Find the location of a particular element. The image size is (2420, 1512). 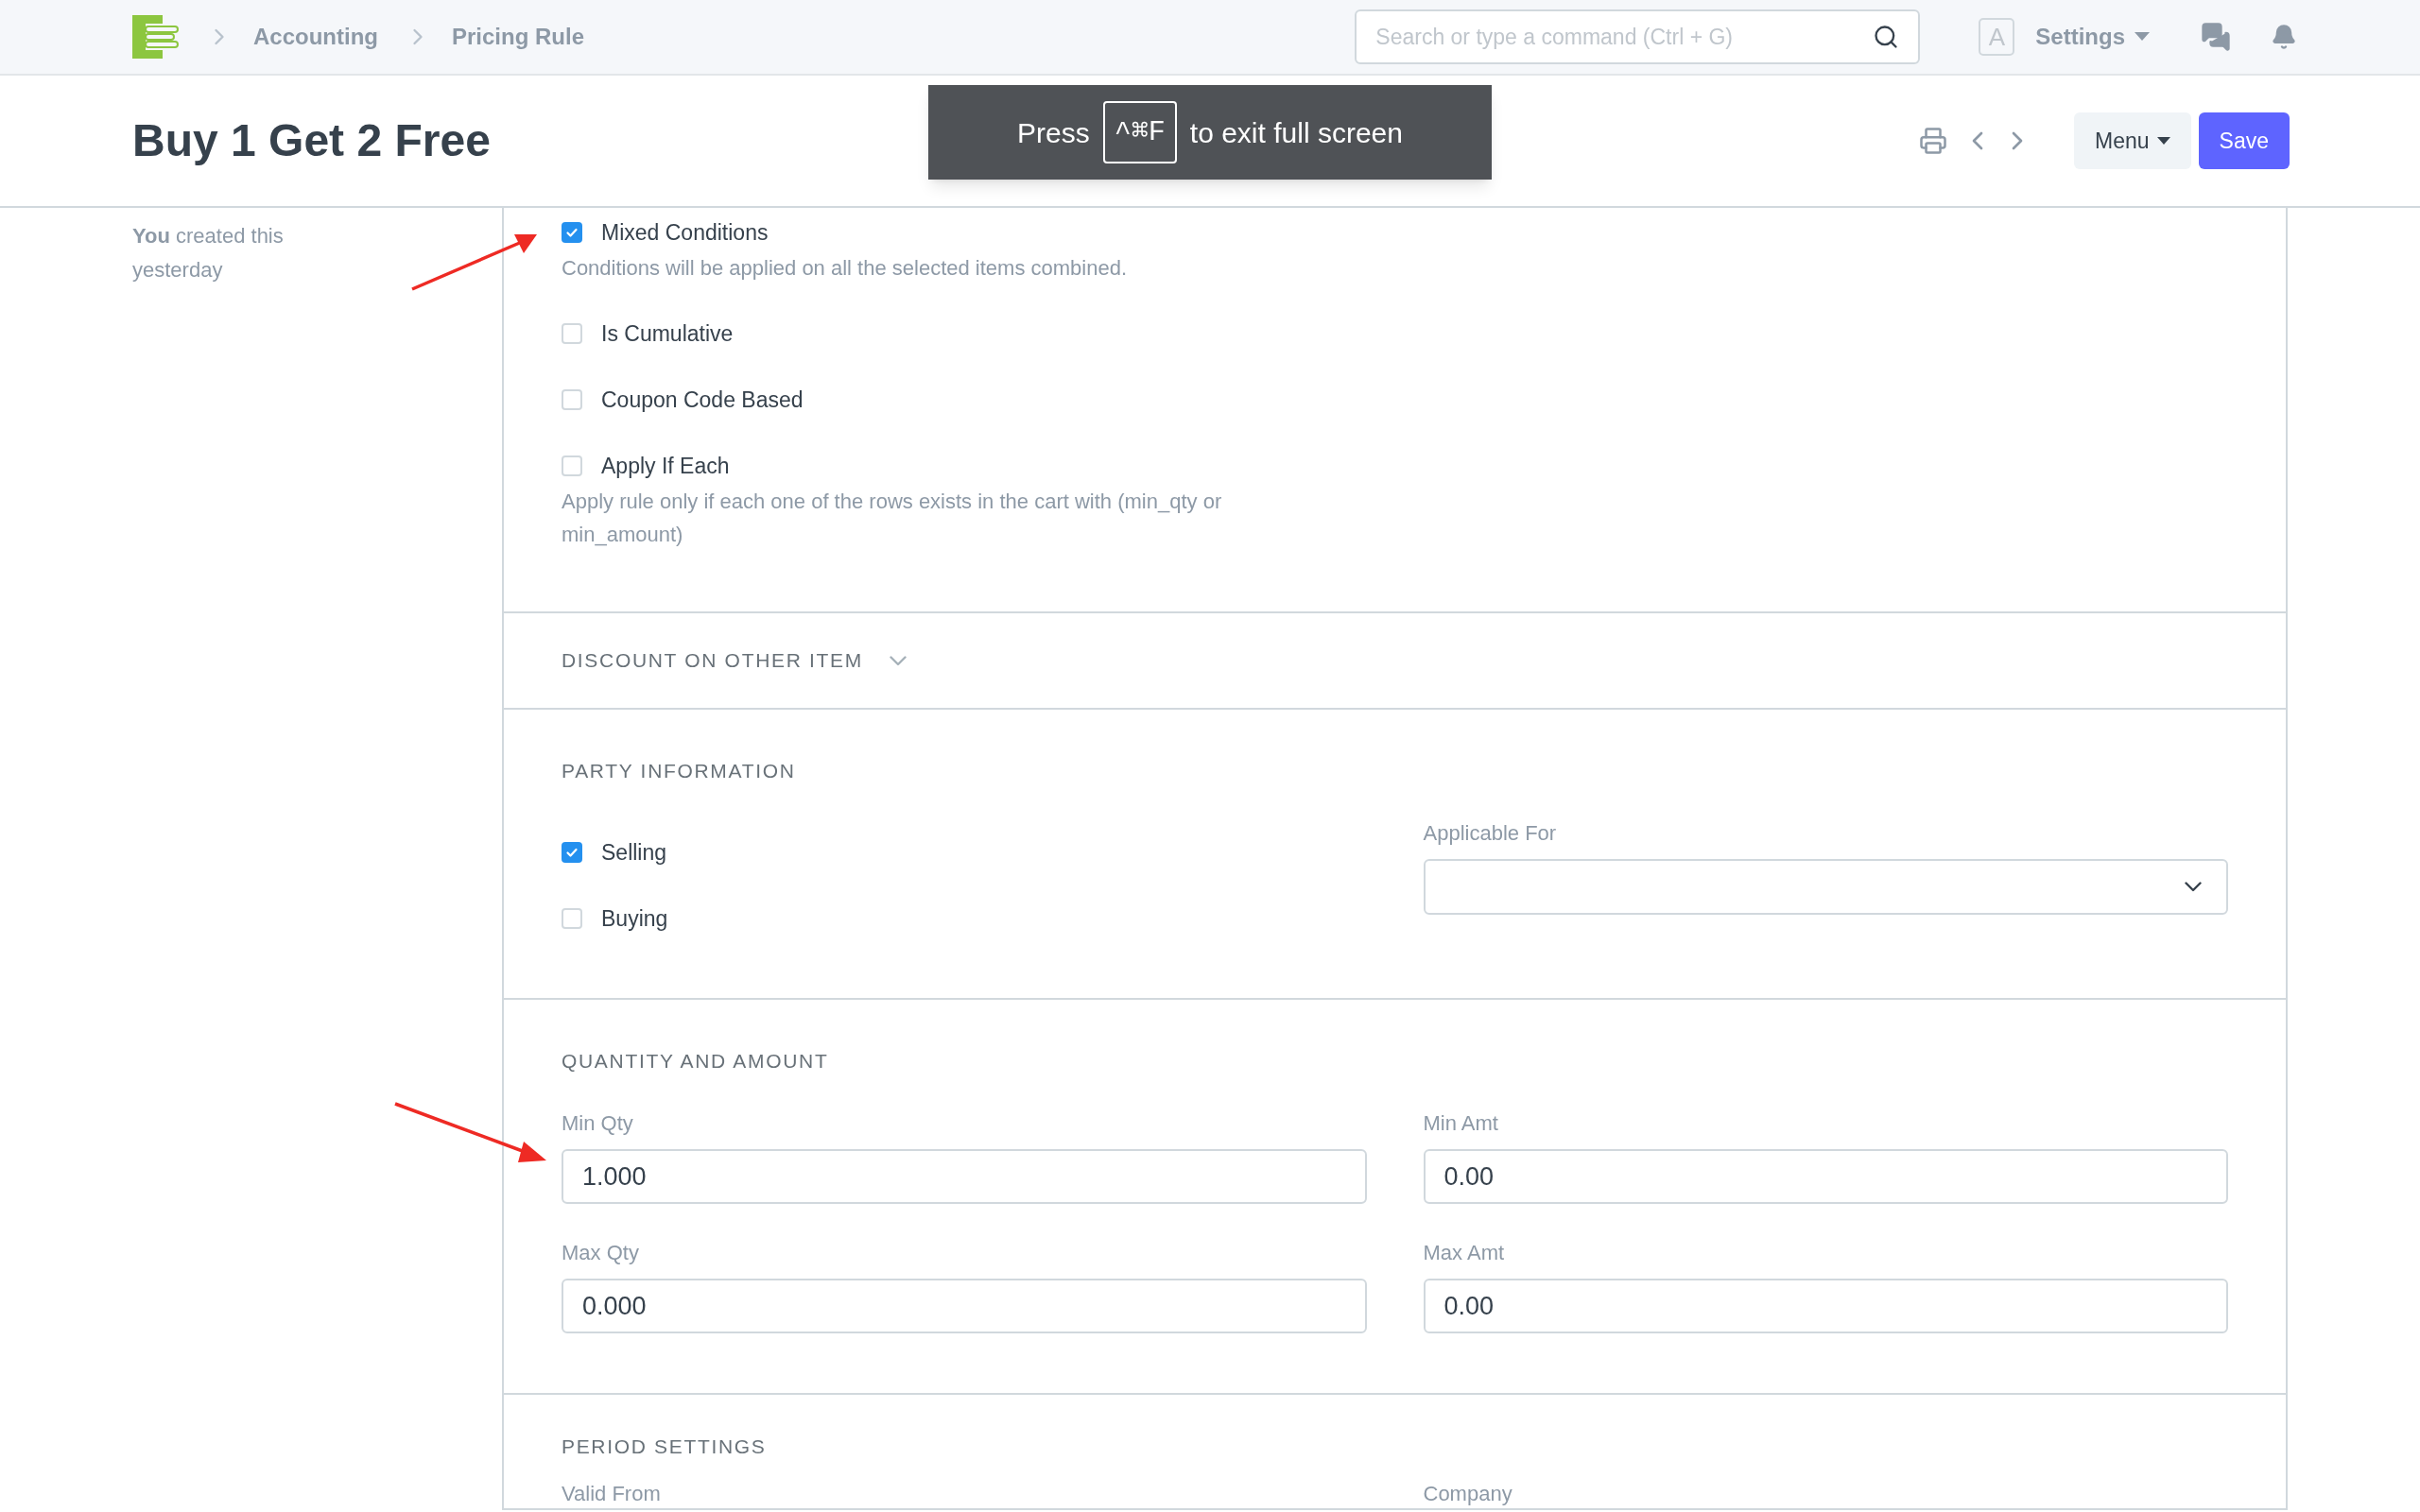

input-field: 1.000 is located at coordinates (964, 1176).